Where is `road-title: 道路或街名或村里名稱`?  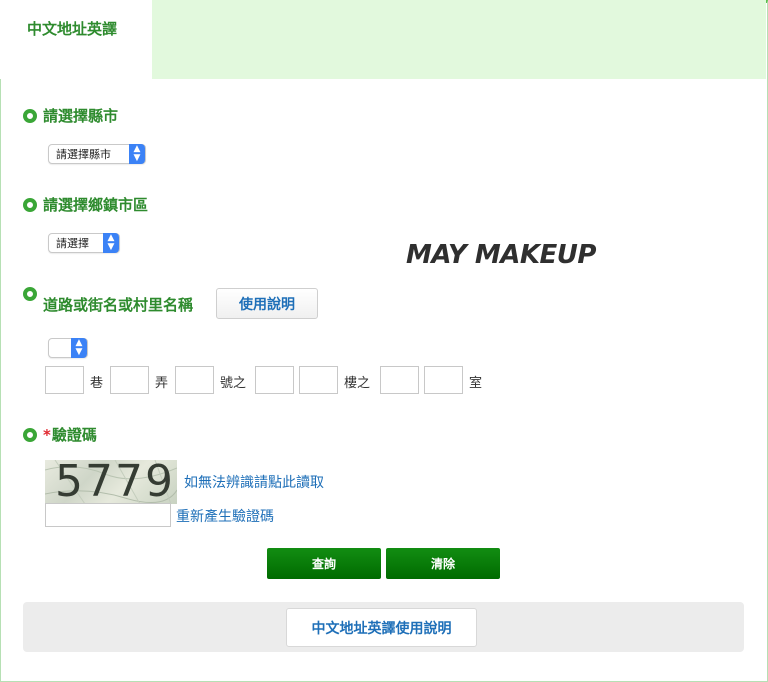 road-title: 道路或街名或村里名稱 is located at coordinates (118, 305).